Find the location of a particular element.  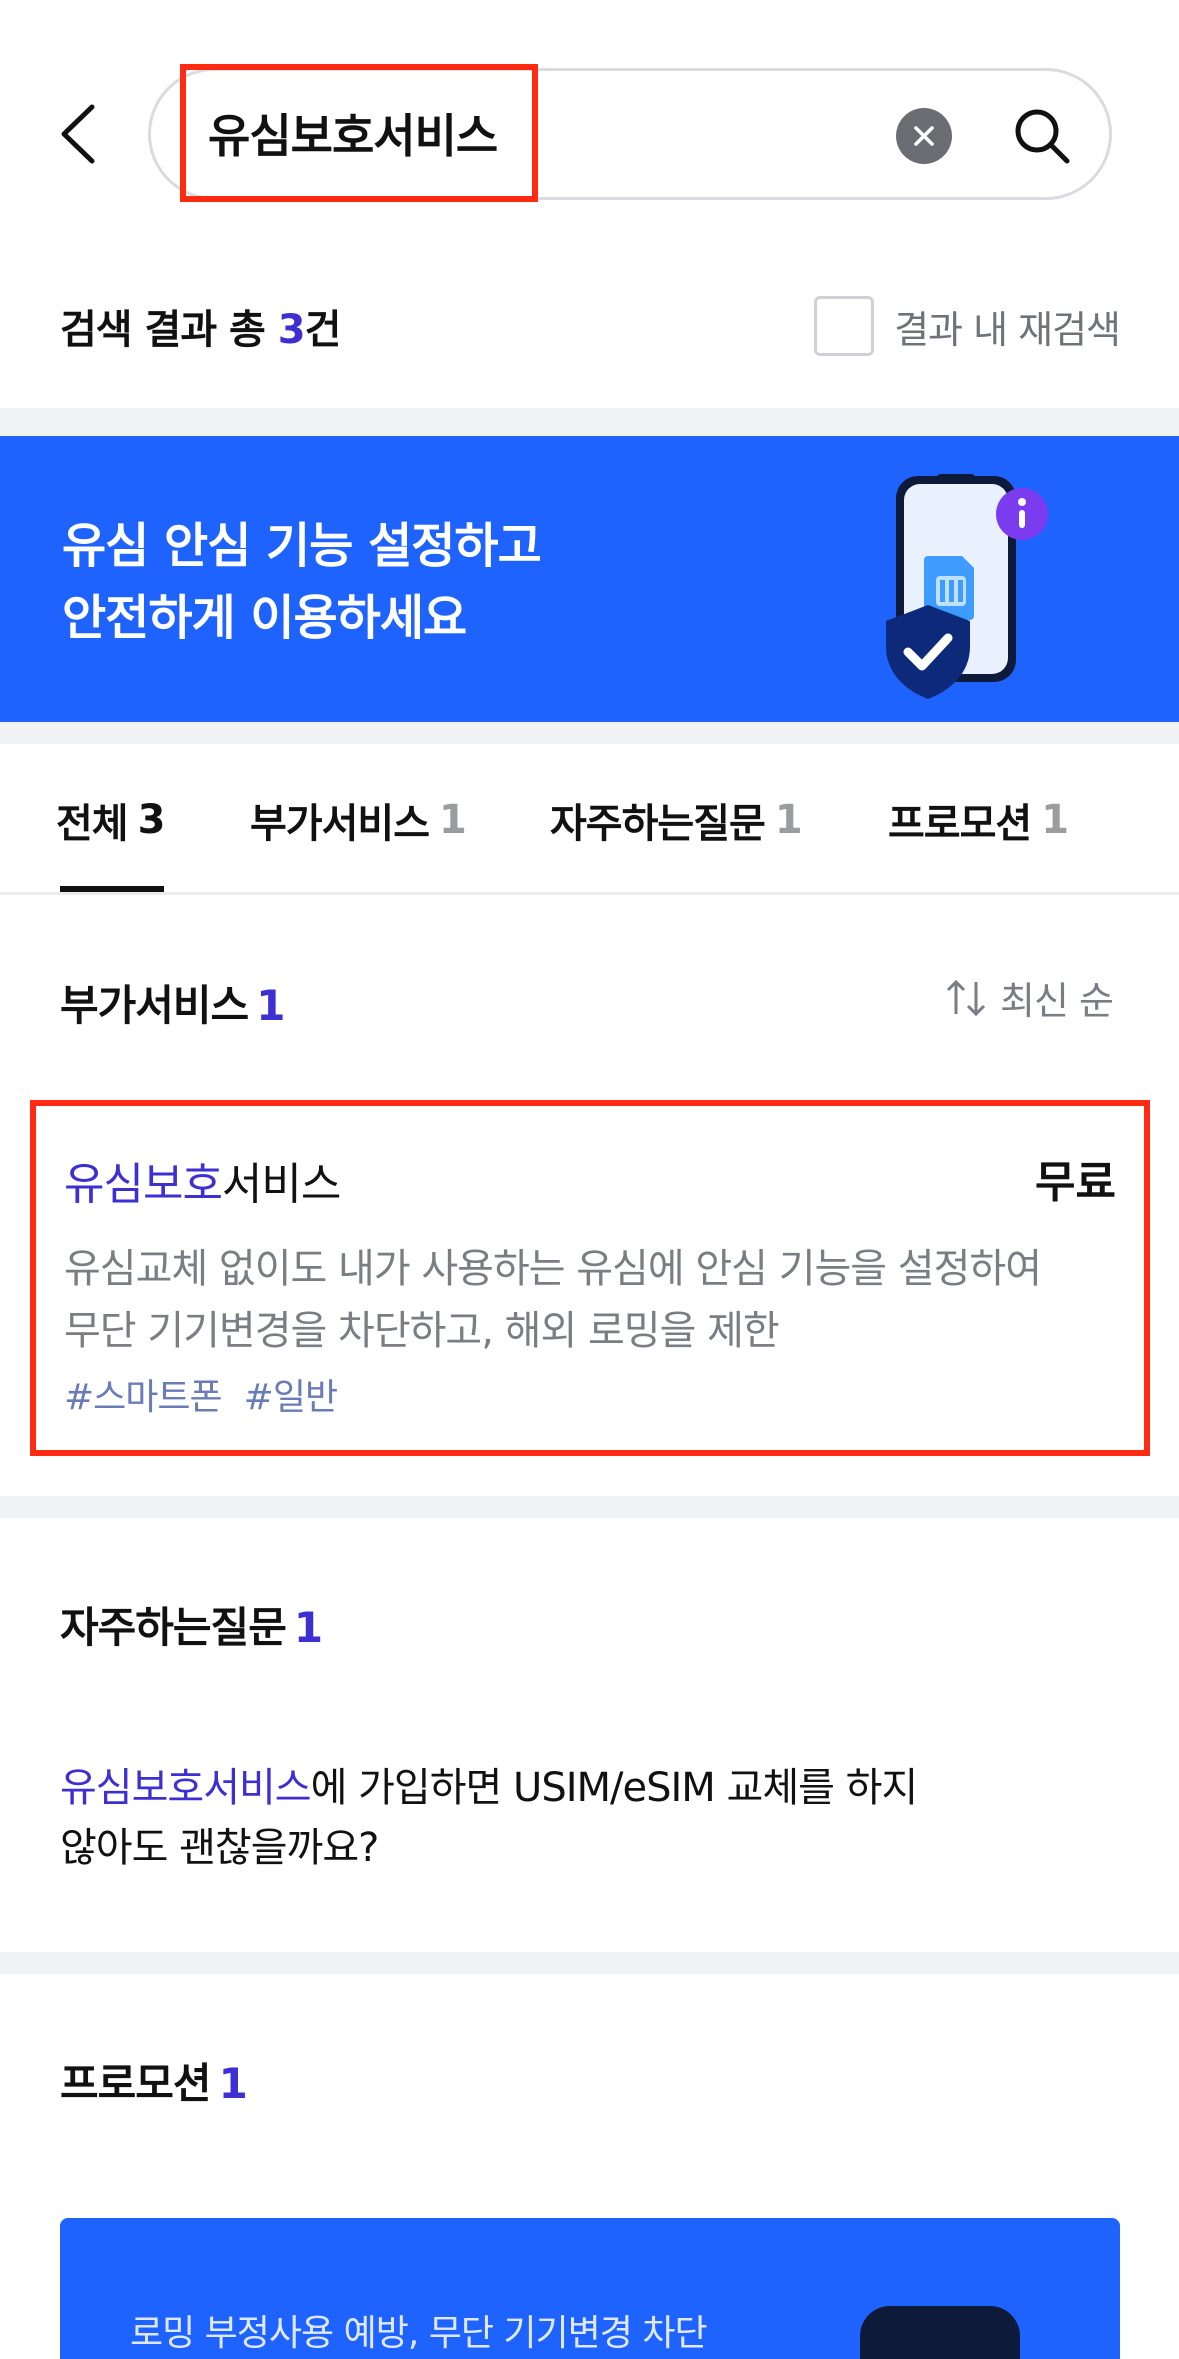

category-tabs: 전체 3 부가서비스 1 자주하는질문 1 프로모션 1 is located at coordinates (589, 820).